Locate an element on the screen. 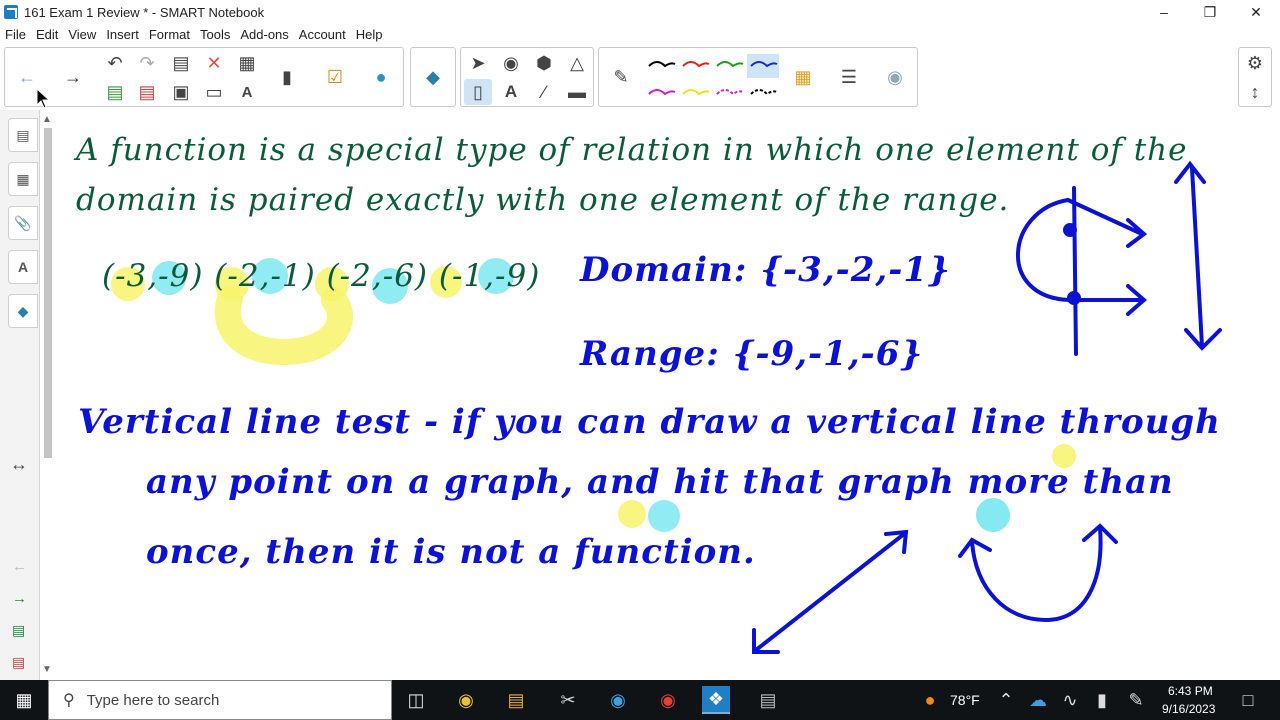  resize-sidebar-icon: ↔ is located at coordinates (19, 464).